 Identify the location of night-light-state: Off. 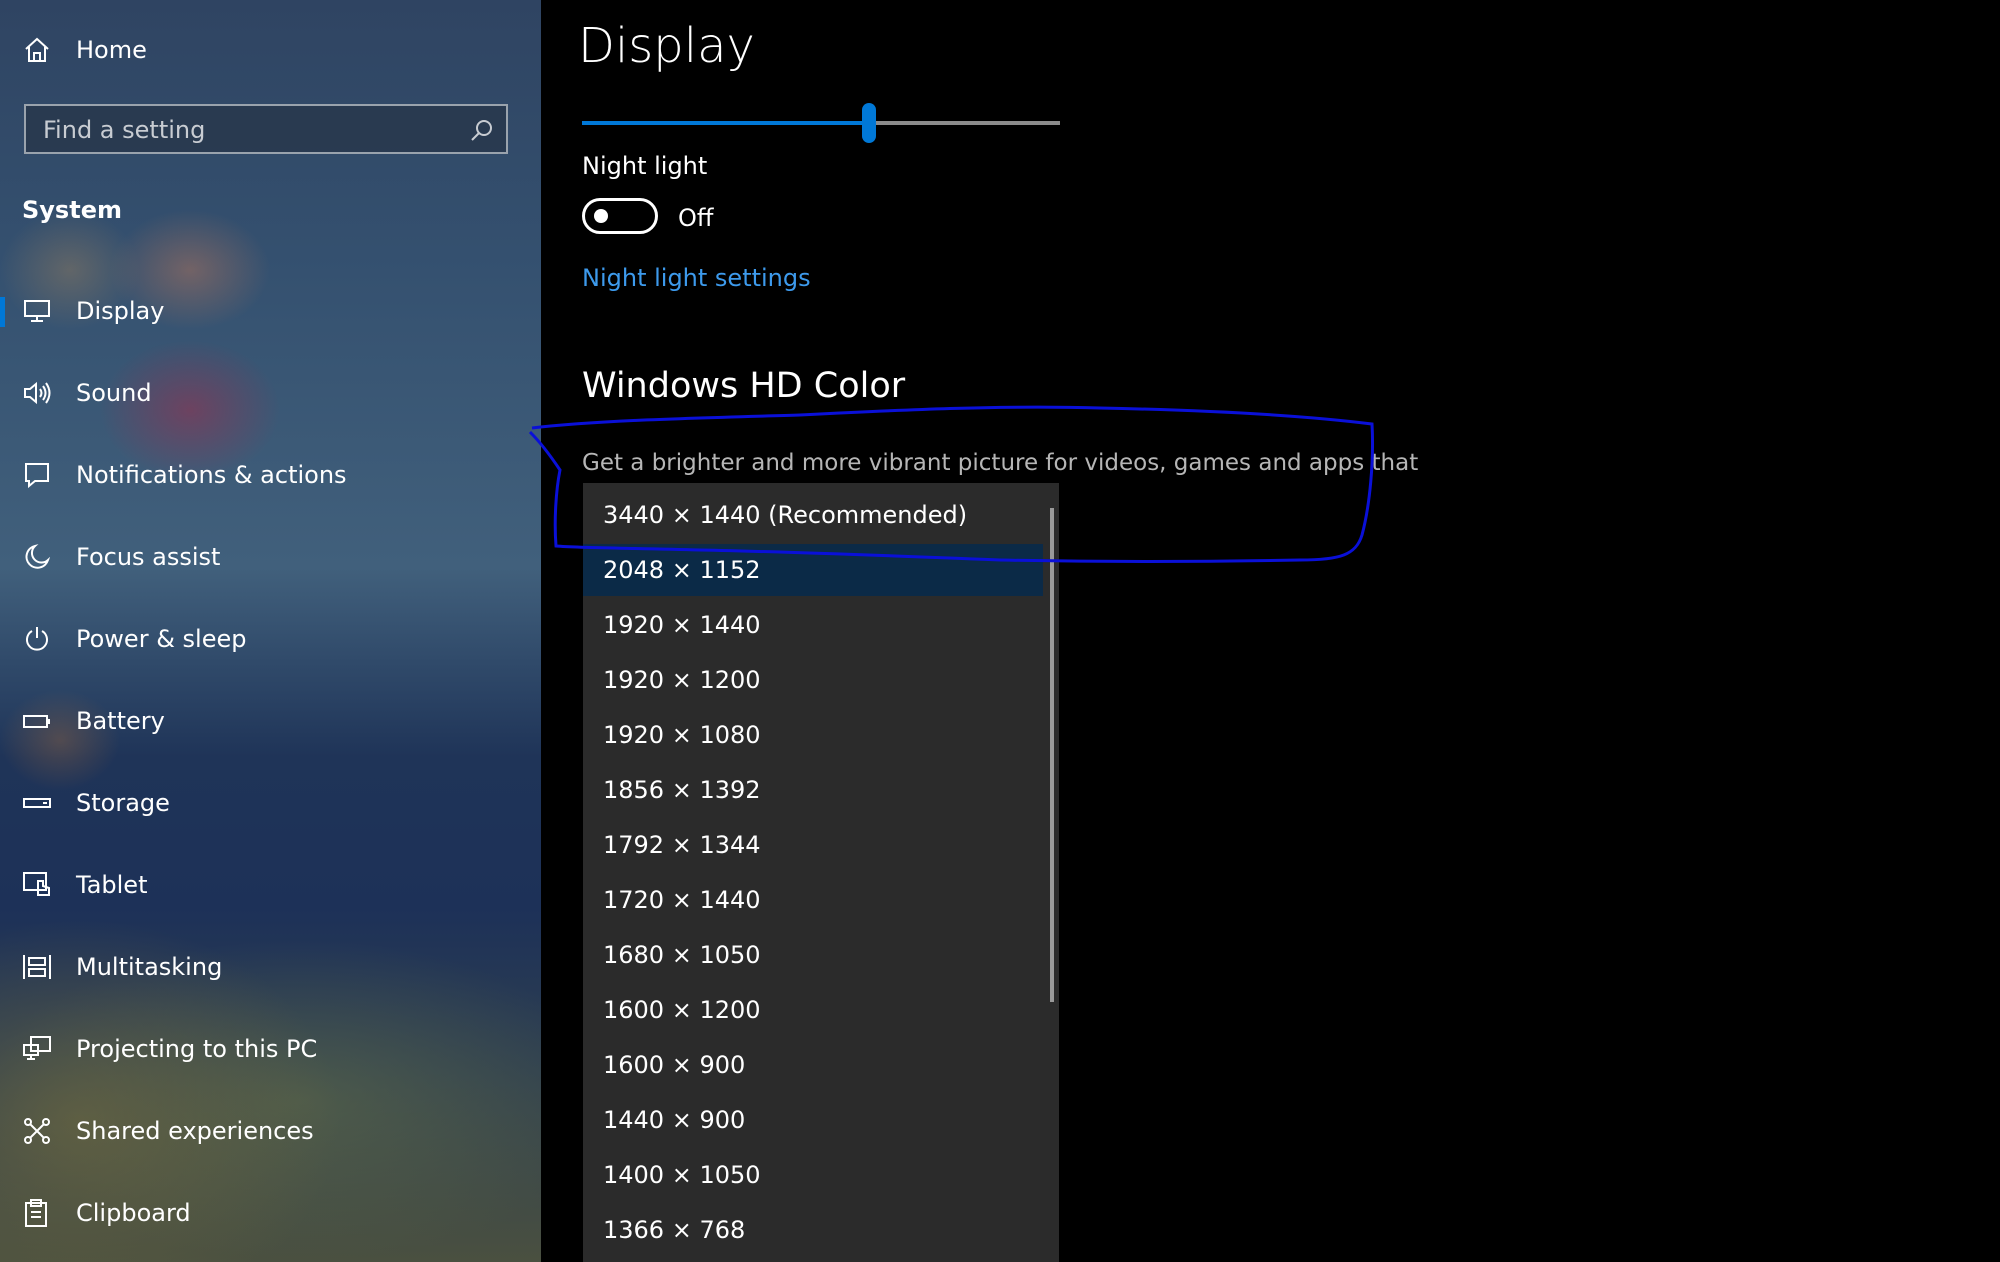
(696, 218).